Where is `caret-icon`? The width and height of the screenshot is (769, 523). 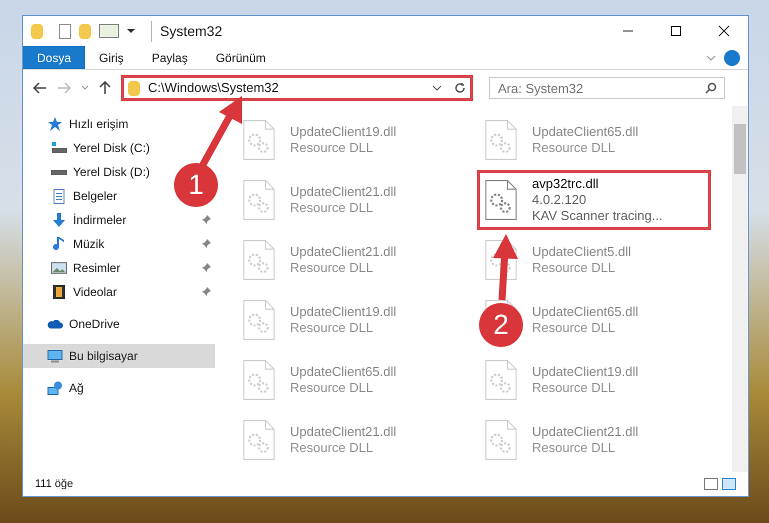 caret-icon is located at coordinates (131, 31).